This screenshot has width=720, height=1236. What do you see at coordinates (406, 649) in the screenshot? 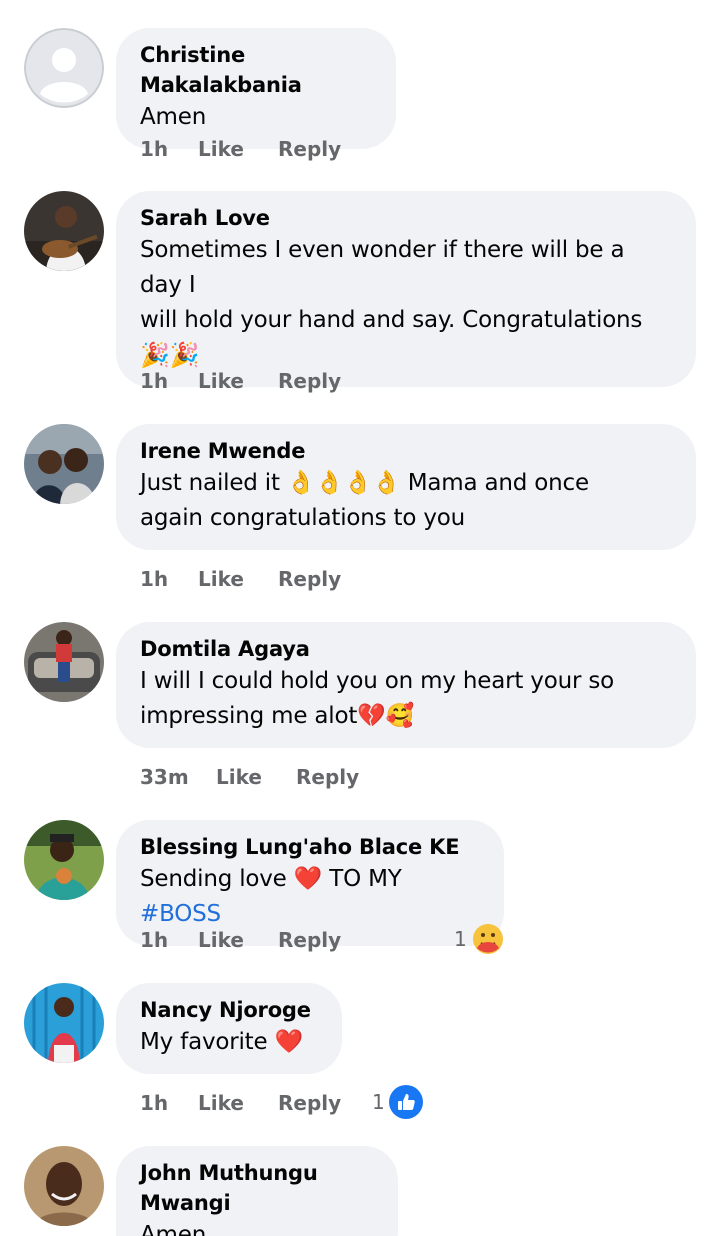
I see `commenter-name: Domtila Agaya` at bounding box center [406, 649].